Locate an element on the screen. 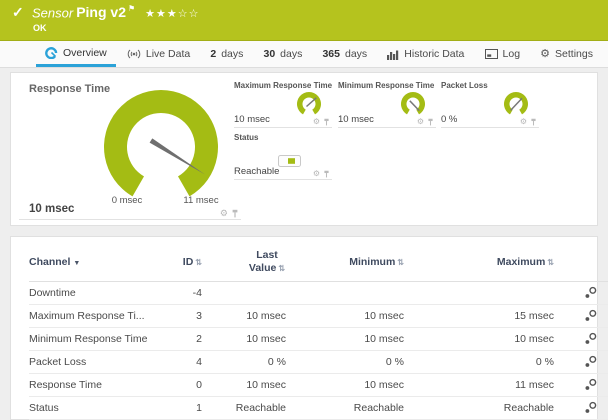 This screenshot has width=608, height=420. minimum-cell: Reachable is located at coordinates (378, 407).